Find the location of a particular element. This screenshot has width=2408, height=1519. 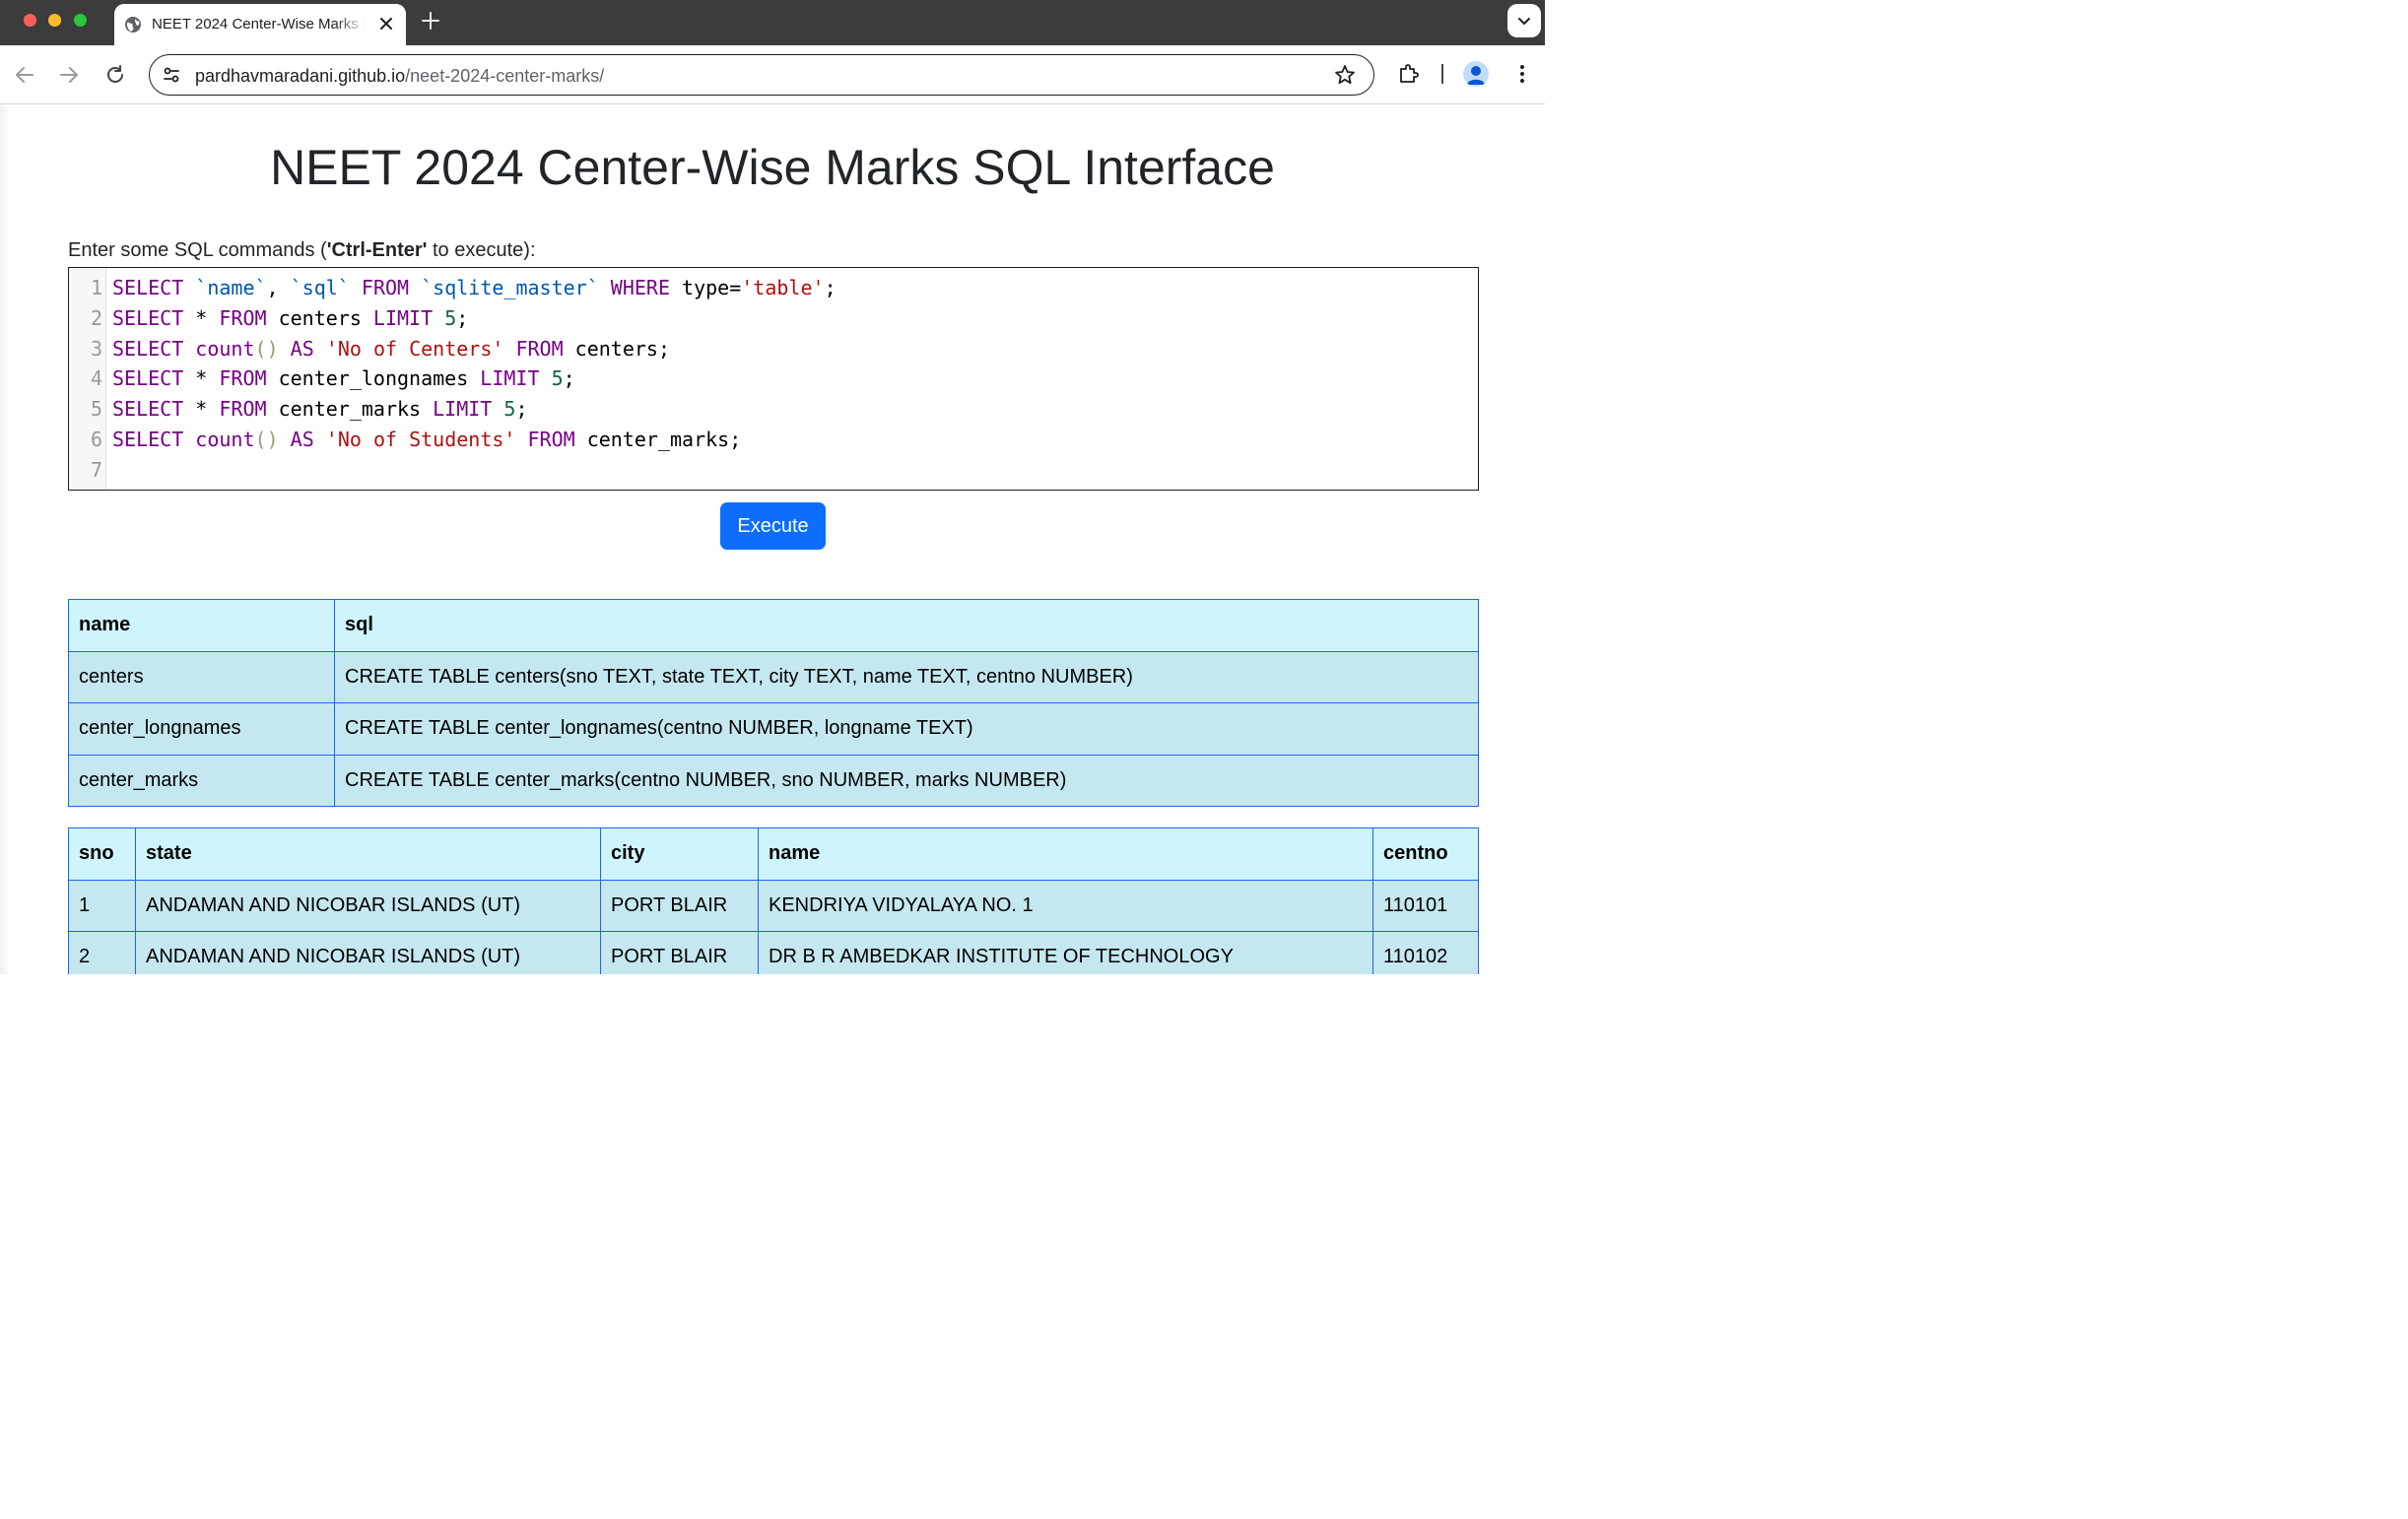

table-cell: center_longnames is located at coordinates (201, 729).